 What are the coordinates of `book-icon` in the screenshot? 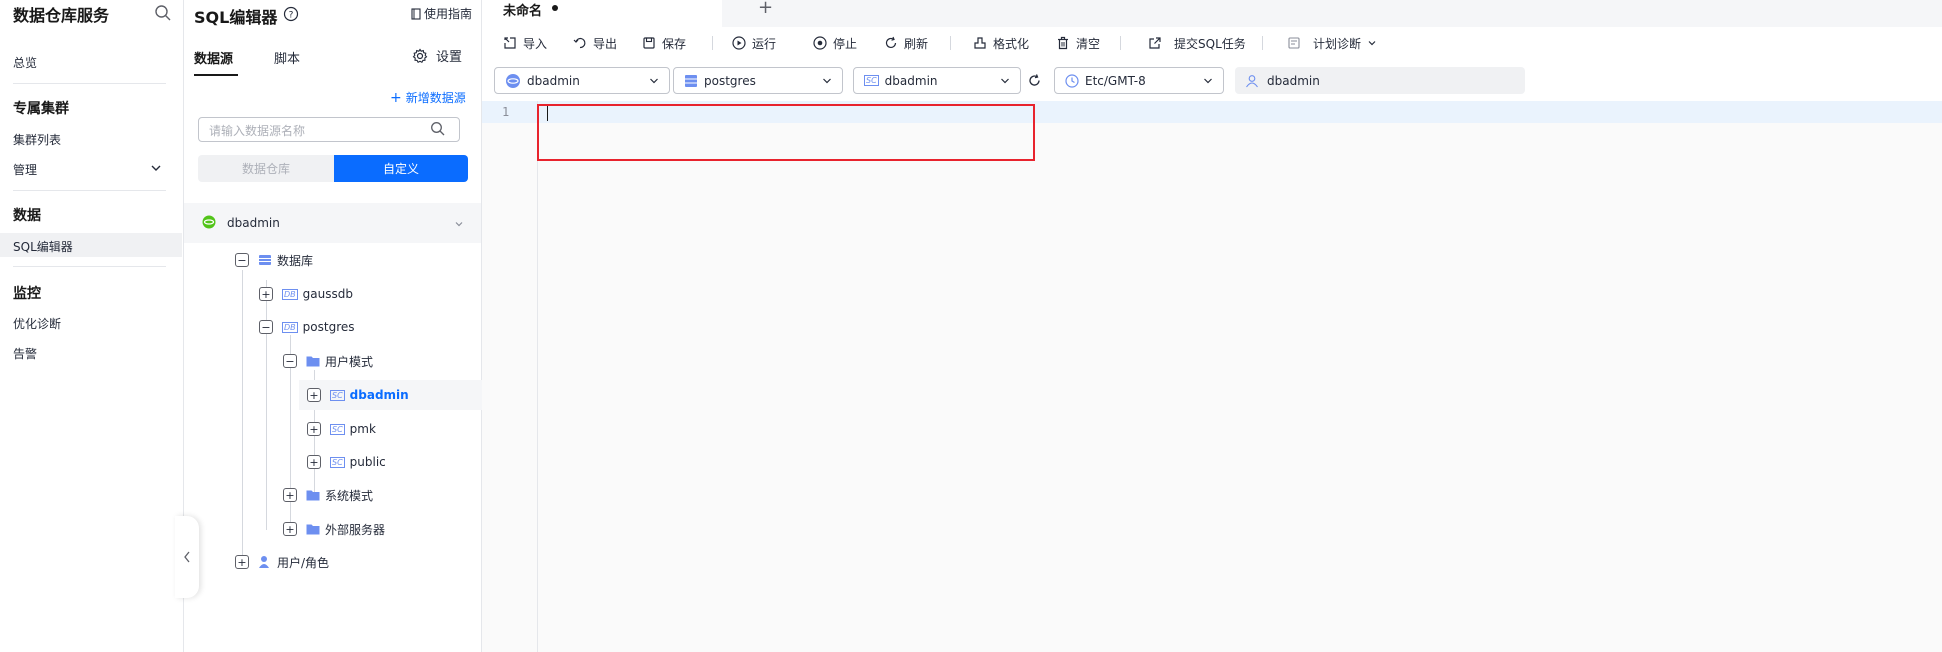 It's located at (416, 13).